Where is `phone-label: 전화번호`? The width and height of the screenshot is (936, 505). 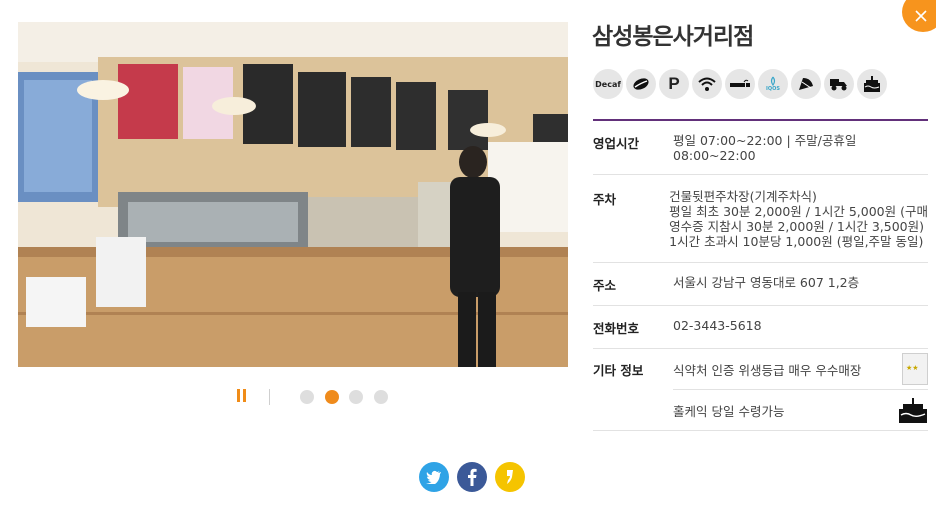 phone-label: 전화번호 is located at coordinates (616, 328).